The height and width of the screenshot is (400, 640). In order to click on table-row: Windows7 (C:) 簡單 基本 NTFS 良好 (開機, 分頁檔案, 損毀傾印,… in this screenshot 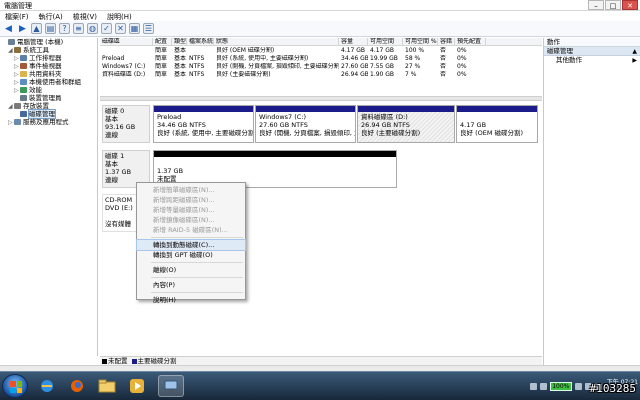, I will do `click(321, 67)`.